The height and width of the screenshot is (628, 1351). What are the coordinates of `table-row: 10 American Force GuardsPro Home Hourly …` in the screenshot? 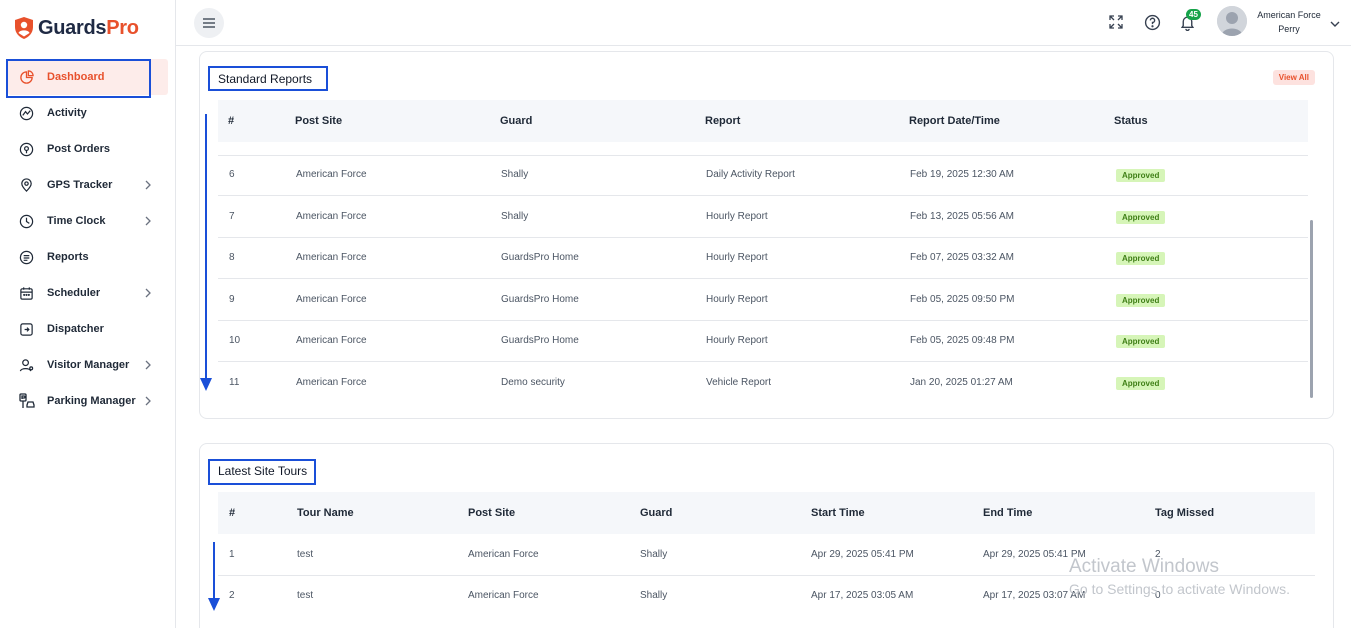 It's located at (763, 341).